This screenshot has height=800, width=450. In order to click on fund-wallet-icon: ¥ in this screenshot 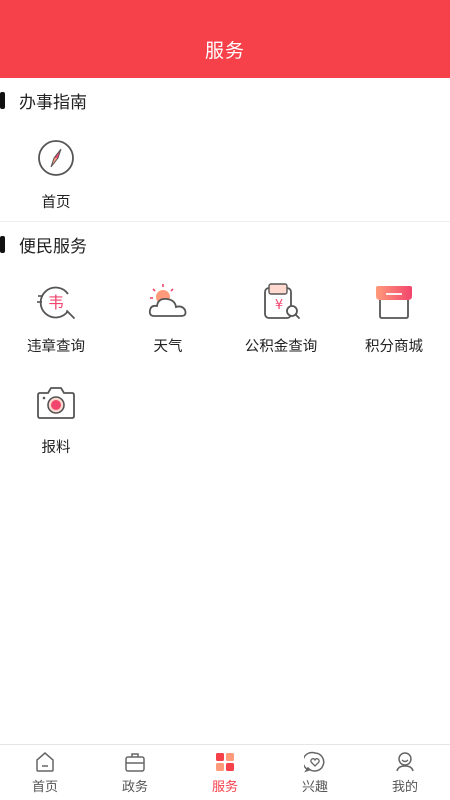, I will do `click(282, 301)`.